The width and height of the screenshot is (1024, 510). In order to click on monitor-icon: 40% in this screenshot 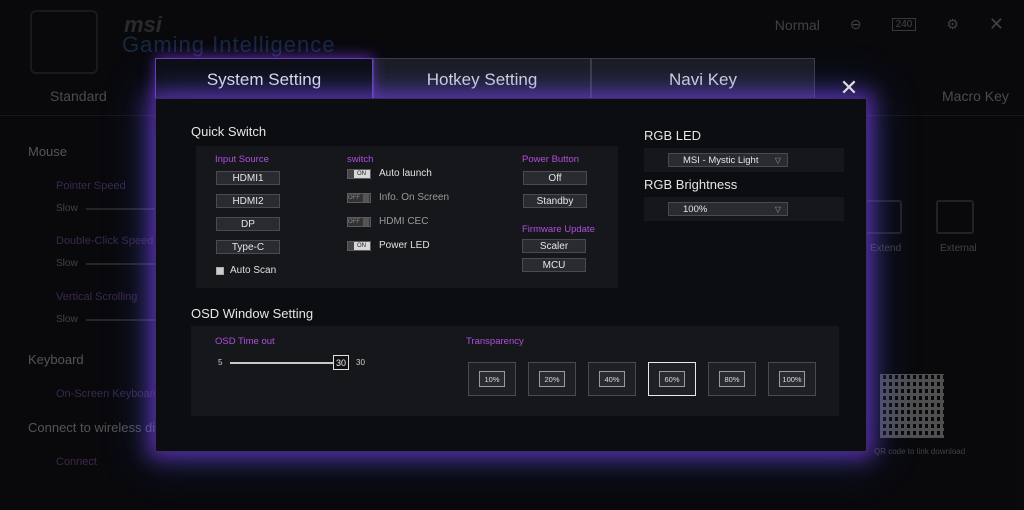, I will do `click(612, 379)`.